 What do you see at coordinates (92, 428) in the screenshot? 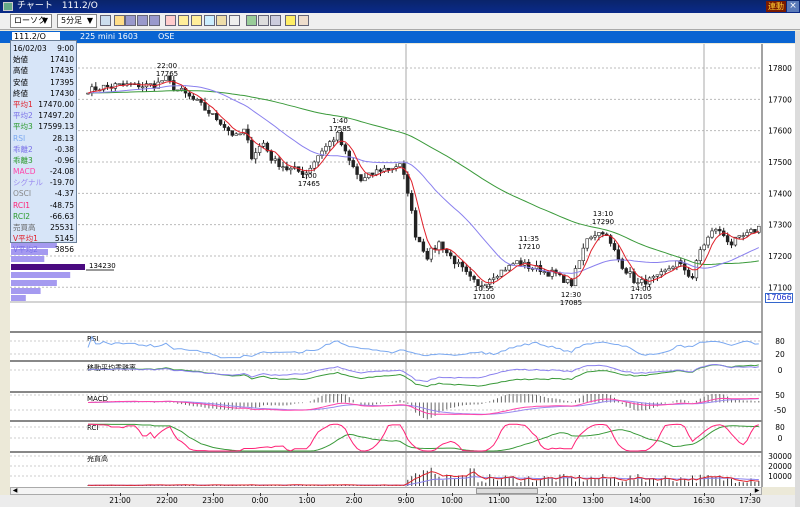
I see `panel-title-3: RCI` at bounding box center [92, 428].